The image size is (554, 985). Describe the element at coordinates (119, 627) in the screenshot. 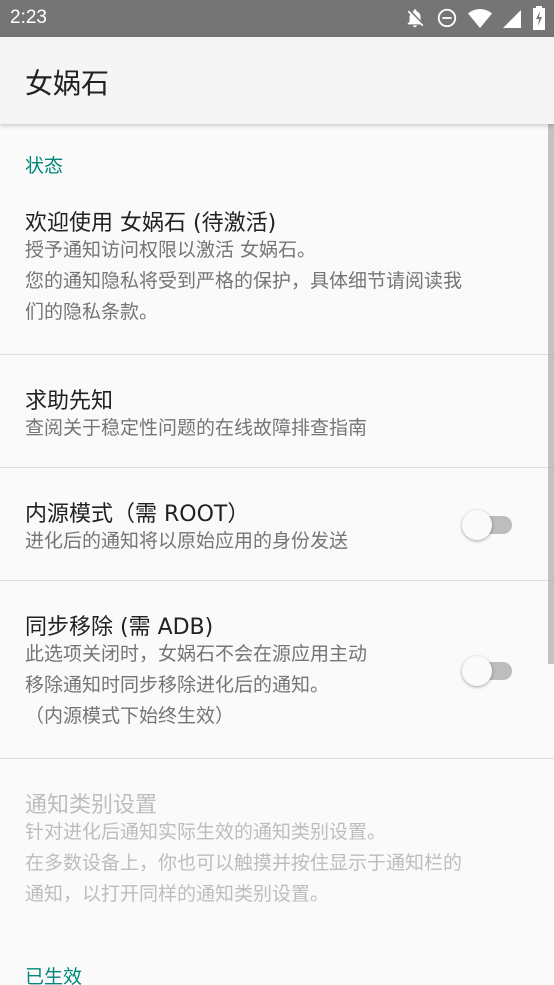

I see `sync-remove-title: 同步移除 (需 ADB)` at that location.